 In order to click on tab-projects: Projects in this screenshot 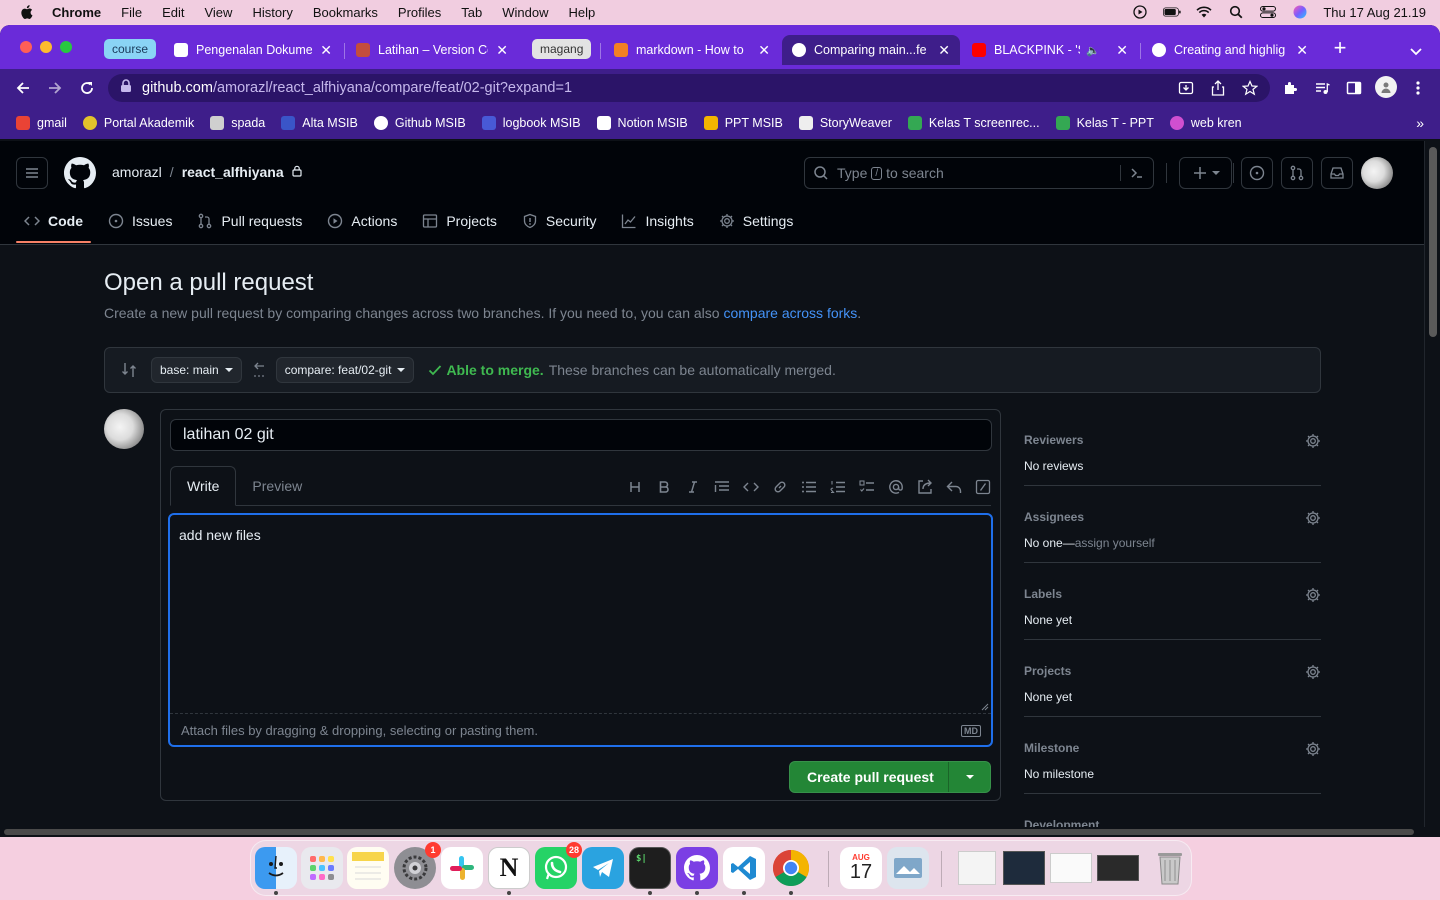, I will do `click(459, 221)`.